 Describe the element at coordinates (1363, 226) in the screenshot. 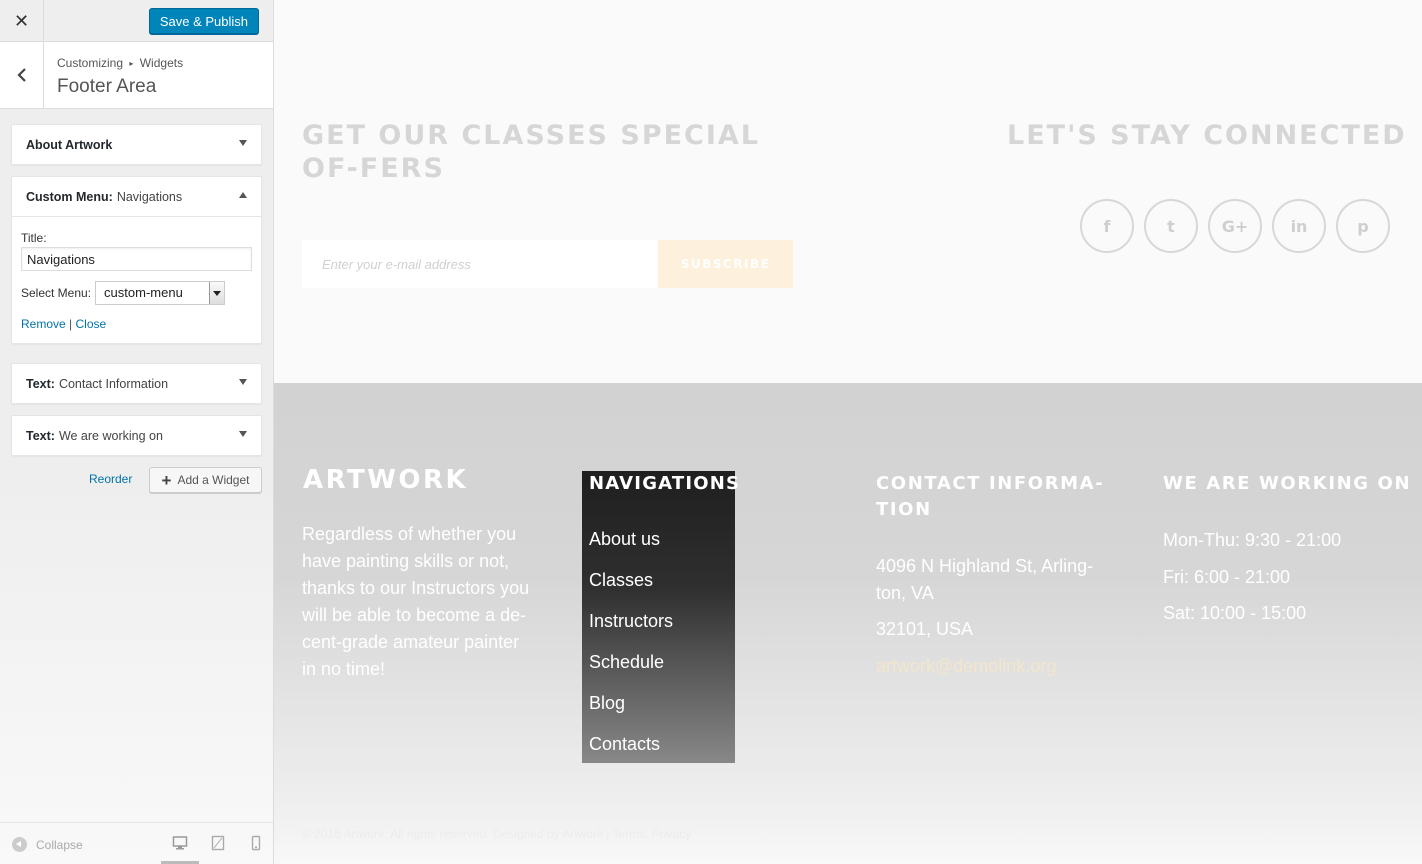

I see `pinterest-icon: p` at that location.